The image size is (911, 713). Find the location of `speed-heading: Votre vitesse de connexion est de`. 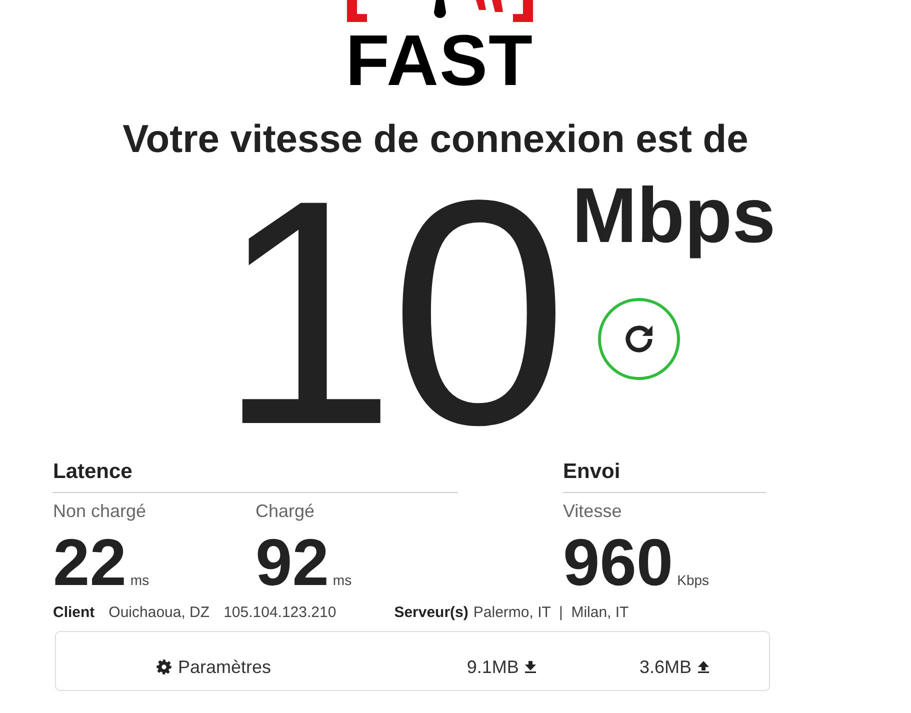

speed-heading: Votre vitesse de connexion est de is located at coordinates (436, 140).